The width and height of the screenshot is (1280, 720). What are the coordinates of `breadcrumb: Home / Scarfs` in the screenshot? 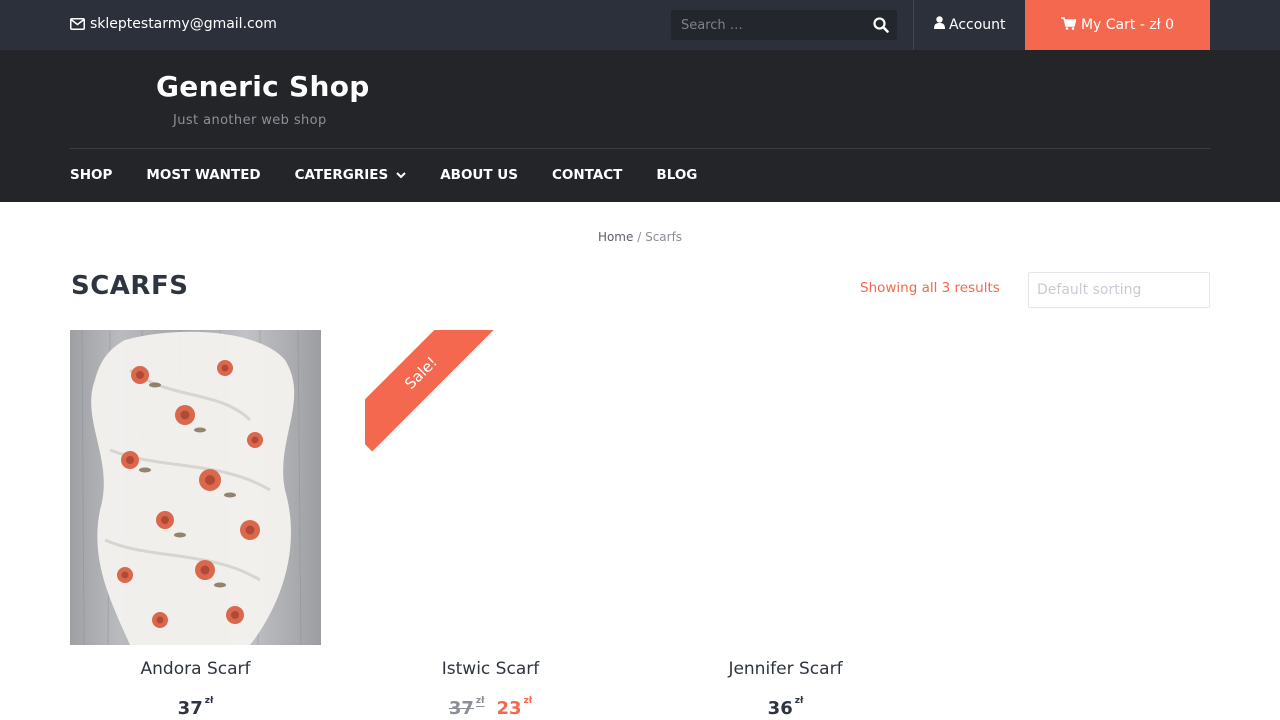 It's located at (640, 237).